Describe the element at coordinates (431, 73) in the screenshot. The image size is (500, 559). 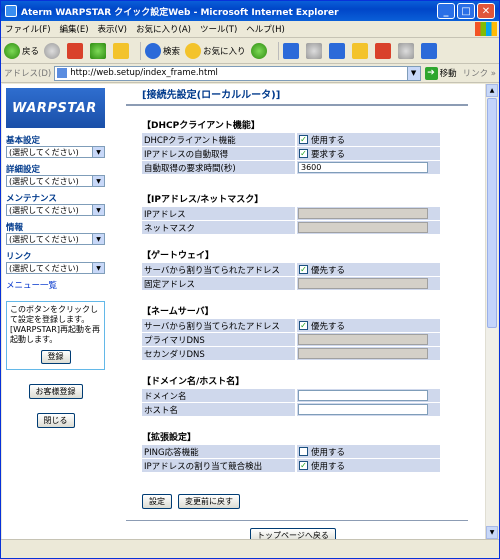
I see `go-arrow-icon: ➔` at that location.